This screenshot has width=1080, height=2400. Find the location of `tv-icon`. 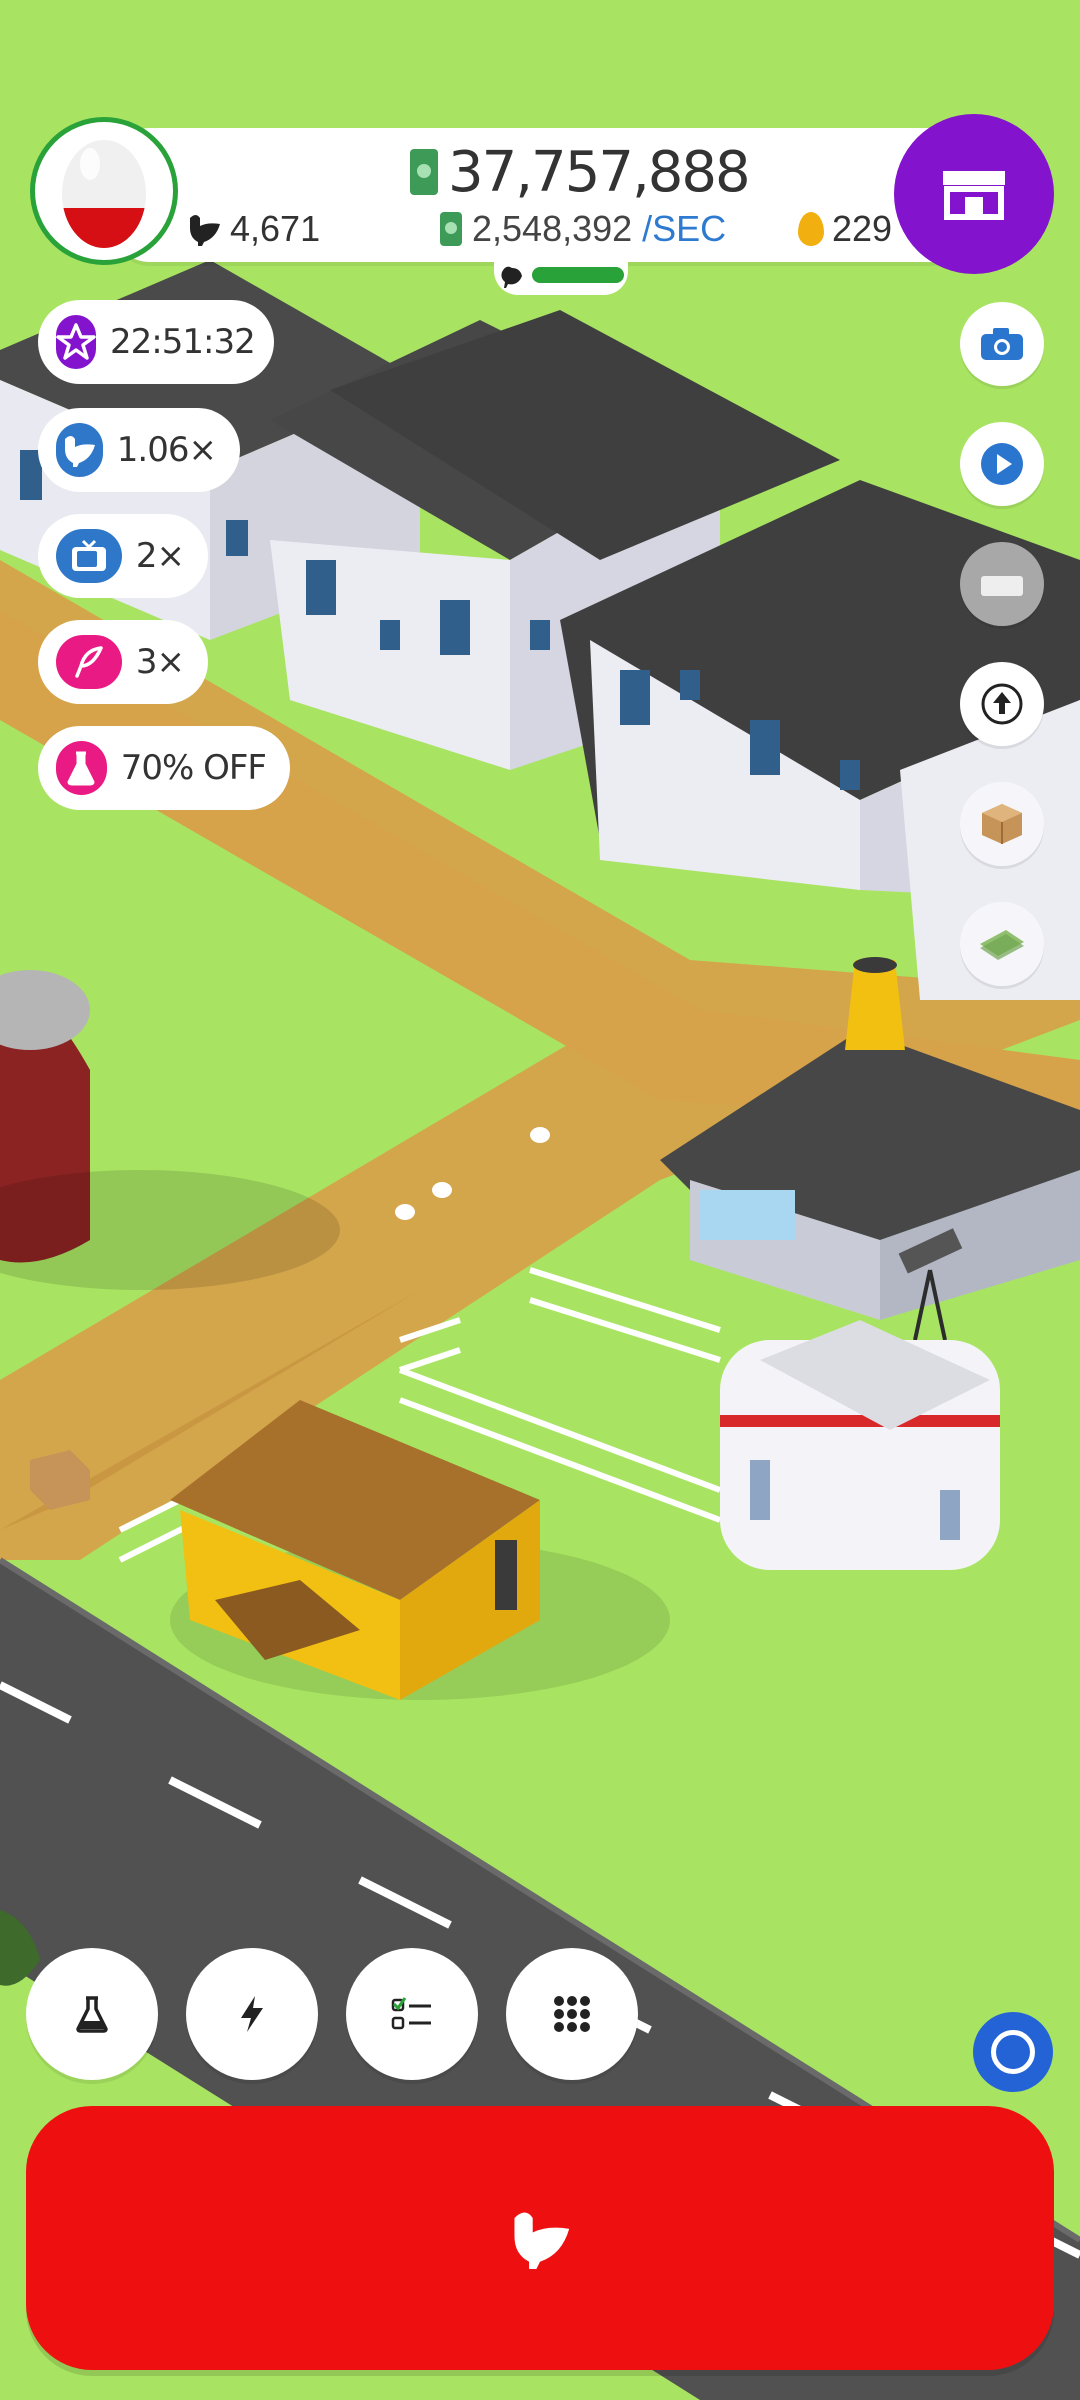

tv-icon is located at coordinates (88, 555).